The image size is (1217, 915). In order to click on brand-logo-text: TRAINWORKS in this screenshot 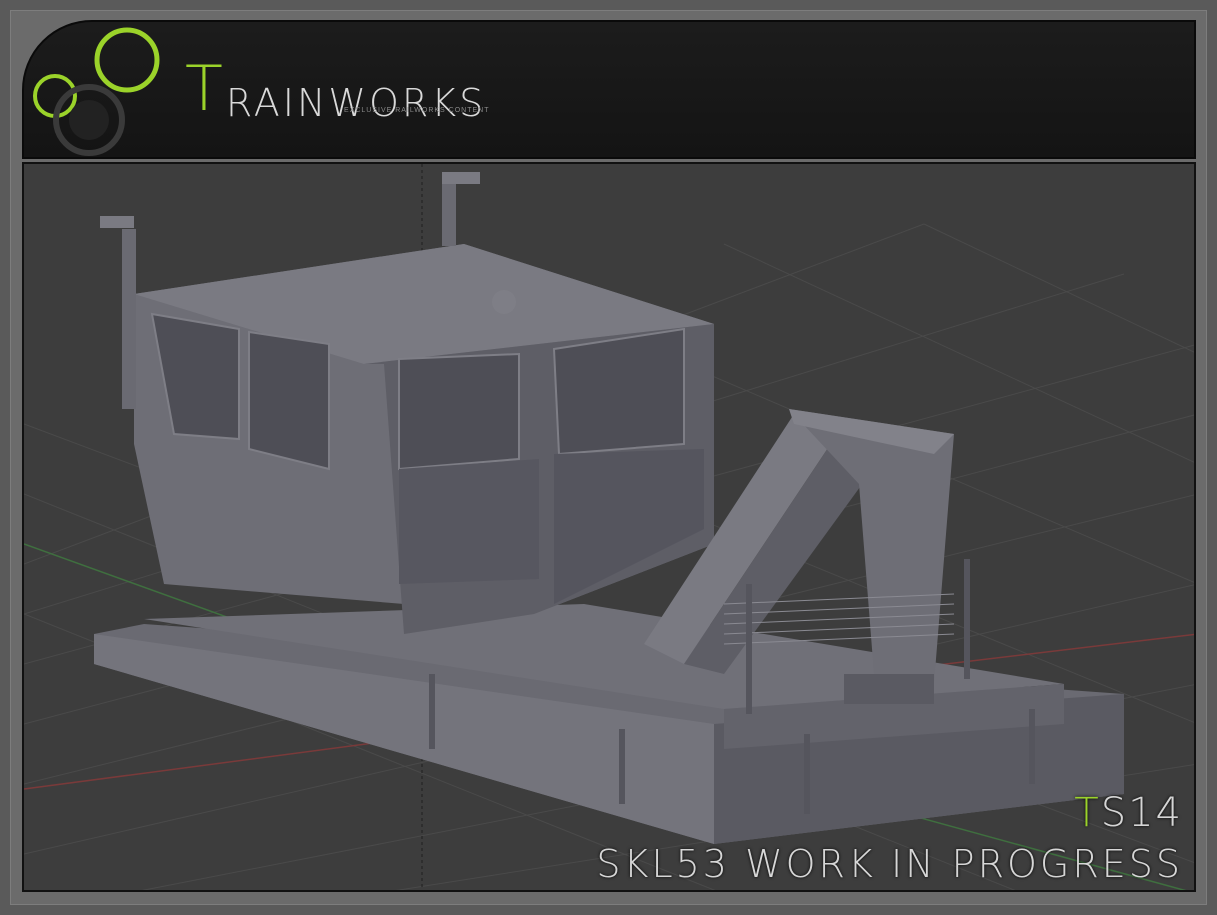, I will do `click(335, 88)`.